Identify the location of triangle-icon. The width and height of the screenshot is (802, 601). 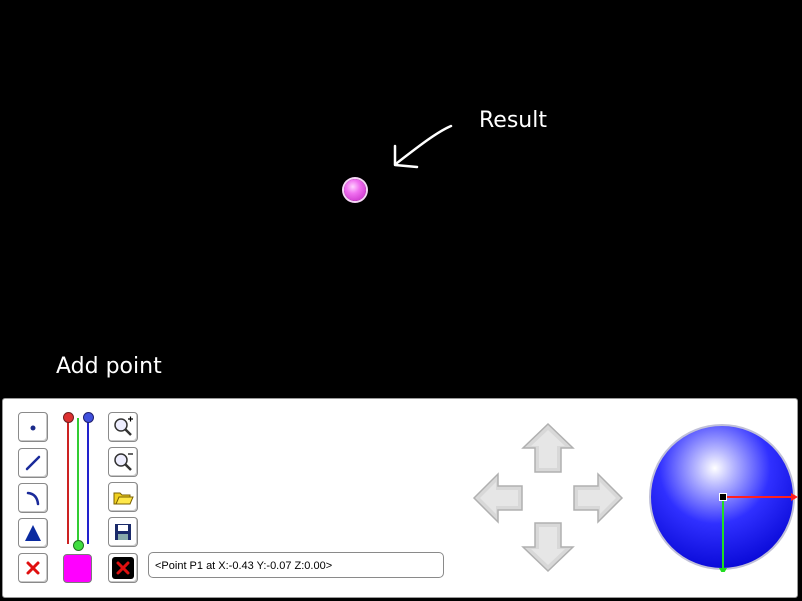
(33, 533).